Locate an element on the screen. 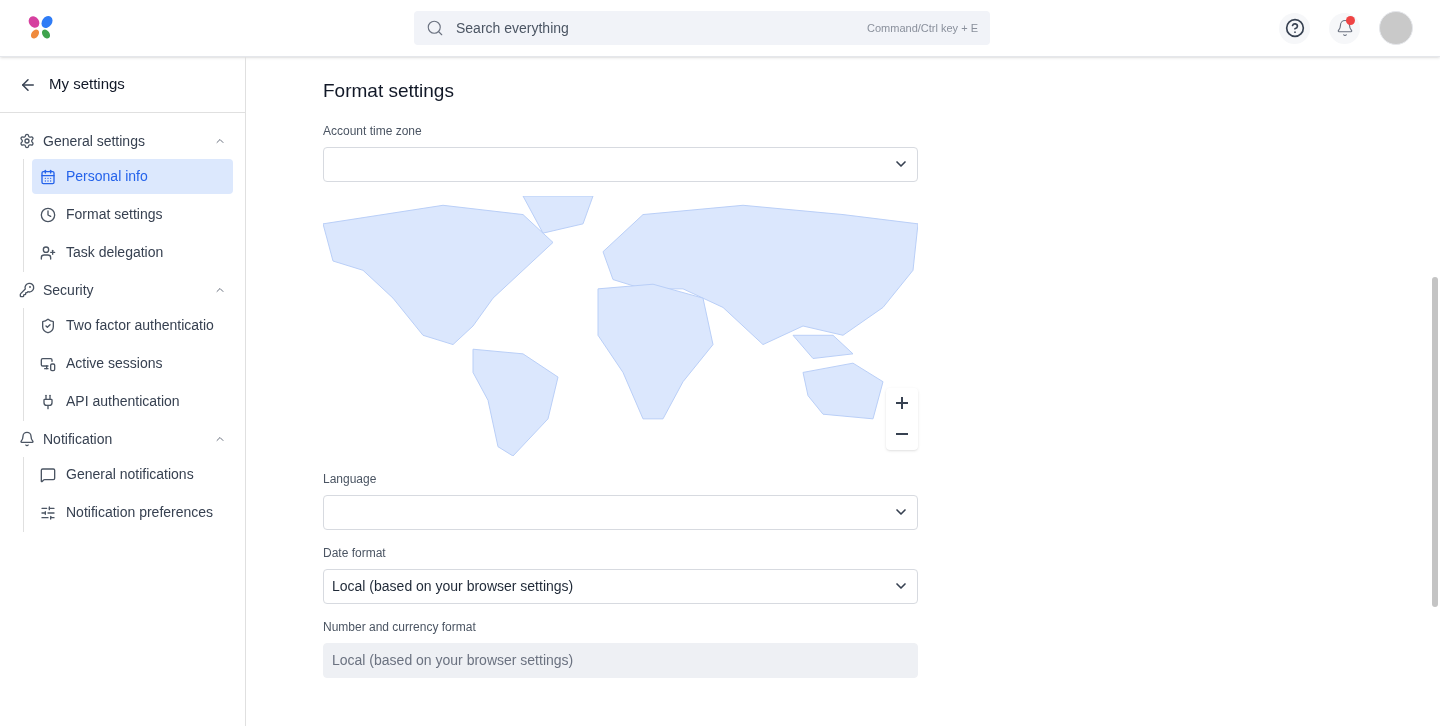 This screenshot has width=1440, height=726. sidebar-group-header: General settings is located at coordinates (122, 141).